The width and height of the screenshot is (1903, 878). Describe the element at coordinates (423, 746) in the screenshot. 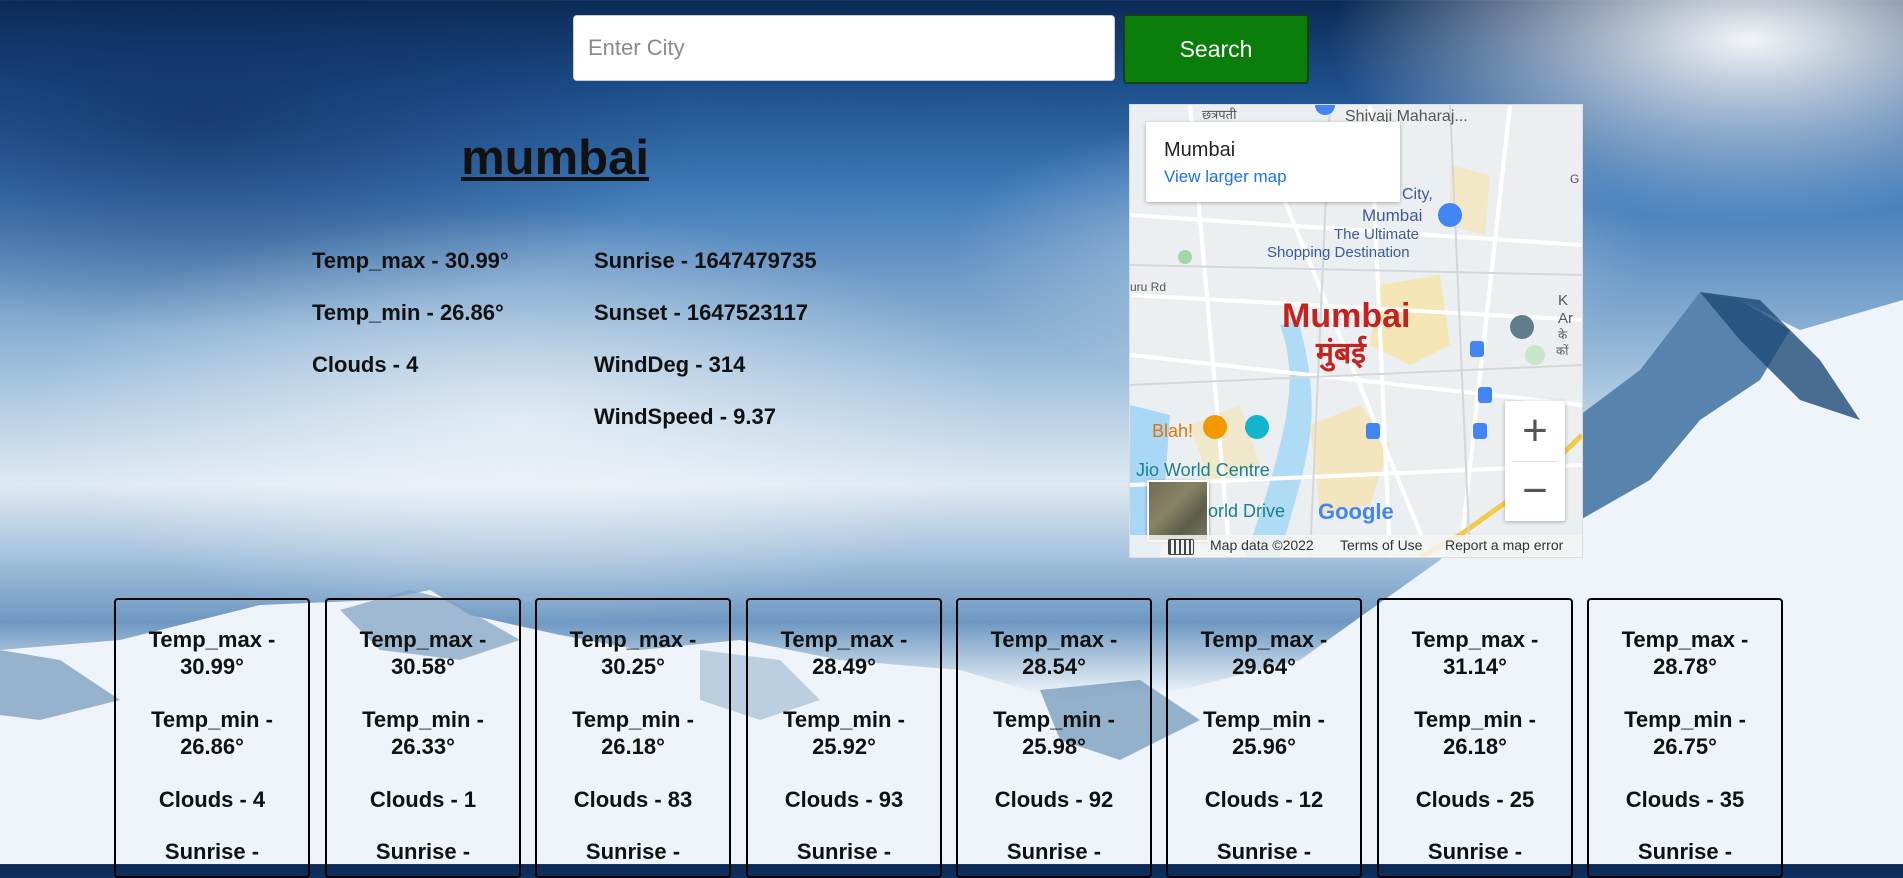

I see `temp-min-value: 26.33°` at that location.